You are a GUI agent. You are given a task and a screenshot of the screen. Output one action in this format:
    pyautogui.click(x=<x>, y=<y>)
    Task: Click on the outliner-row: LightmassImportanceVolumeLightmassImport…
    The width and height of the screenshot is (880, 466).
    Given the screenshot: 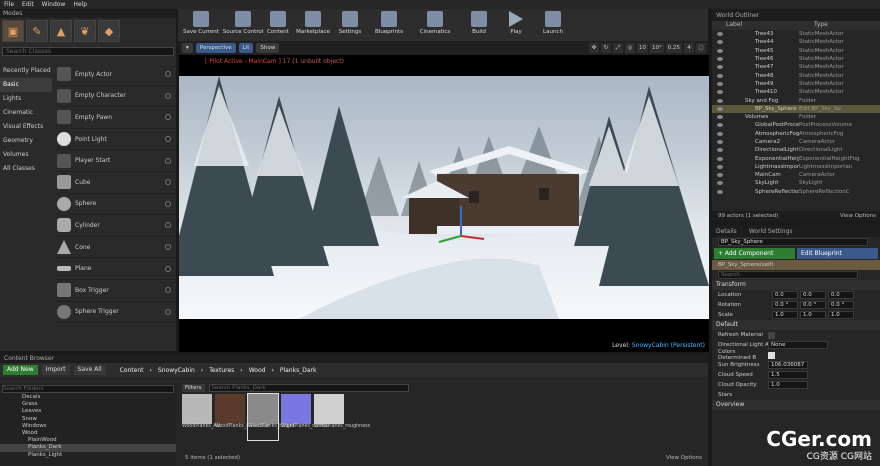 What is the action you would take?
    pyautogui.click(x=796, y=167)
    